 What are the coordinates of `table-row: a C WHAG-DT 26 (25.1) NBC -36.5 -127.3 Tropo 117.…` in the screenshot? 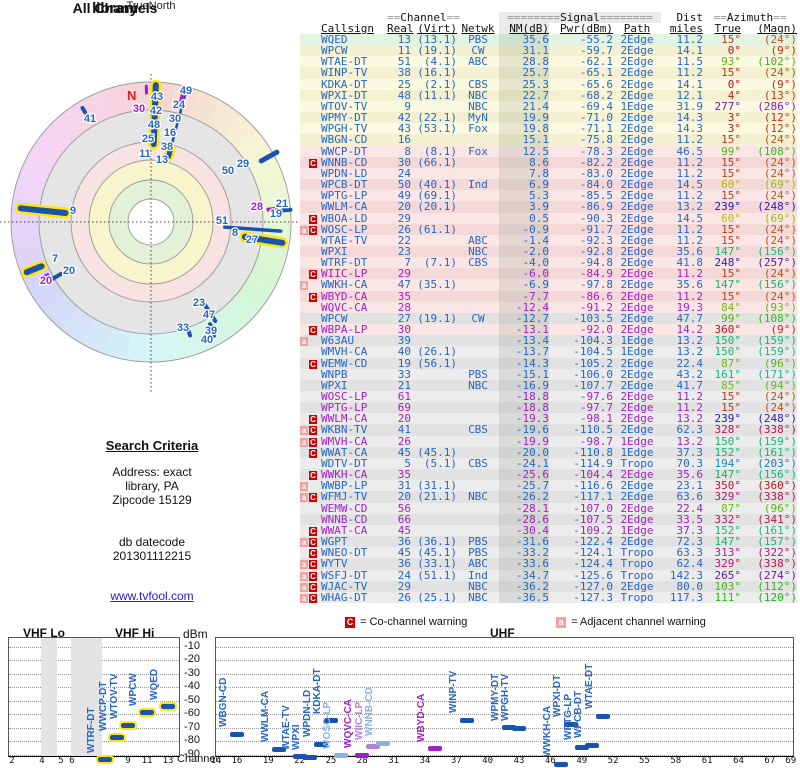 It's located at (548, 597).